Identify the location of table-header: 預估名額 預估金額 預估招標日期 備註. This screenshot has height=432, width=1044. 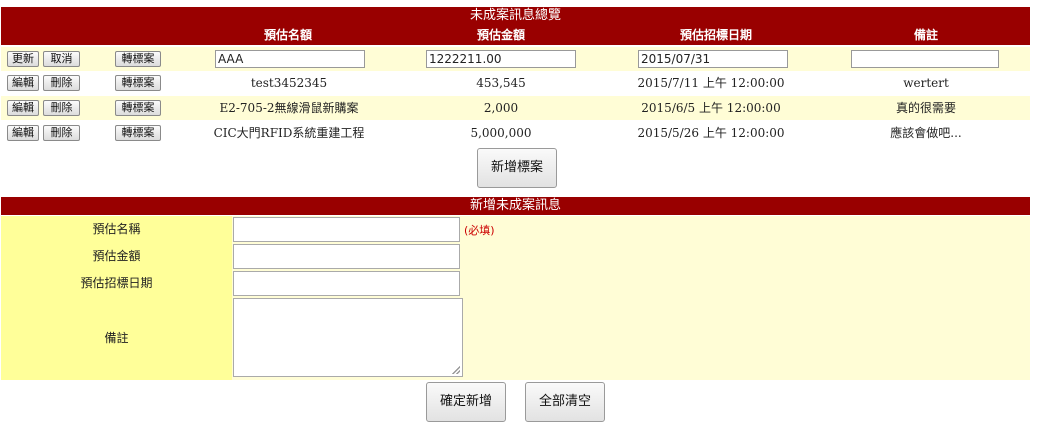
(515, 35).